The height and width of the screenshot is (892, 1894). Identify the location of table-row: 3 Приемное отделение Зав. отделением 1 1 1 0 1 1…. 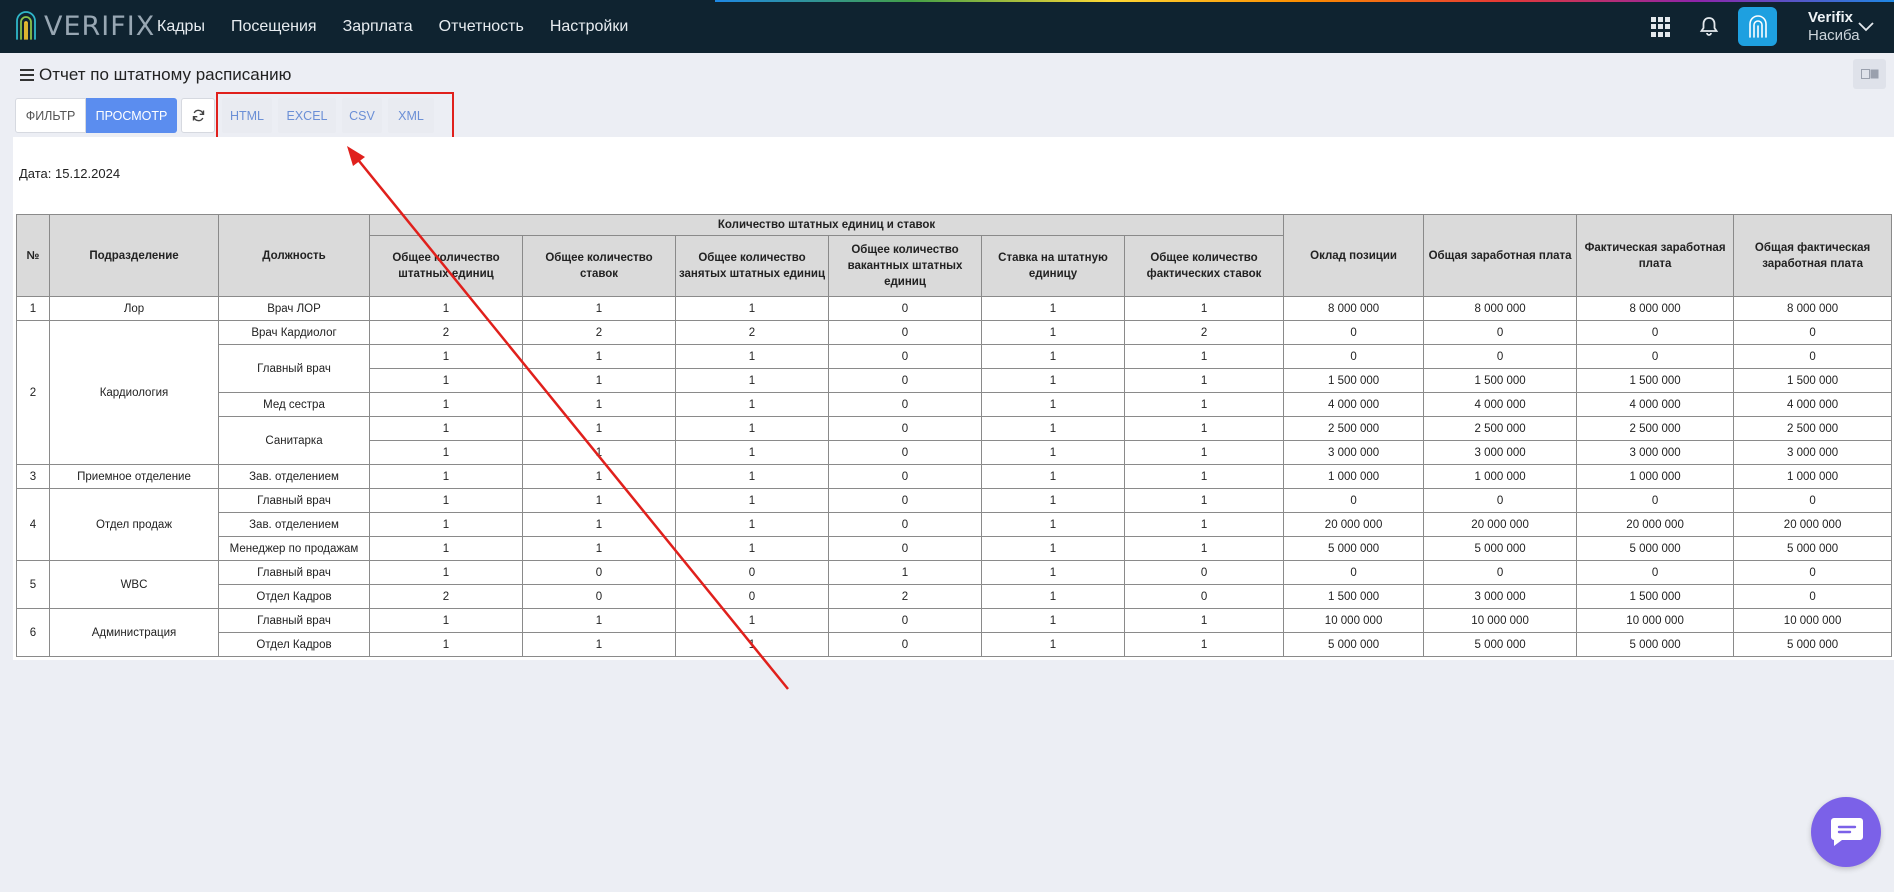
(954, 476).